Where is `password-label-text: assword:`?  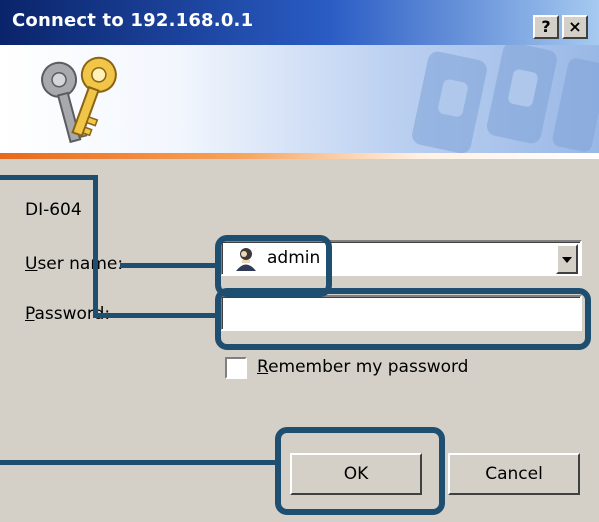
password-label-text: assword: is located at coordinates (72, 314).